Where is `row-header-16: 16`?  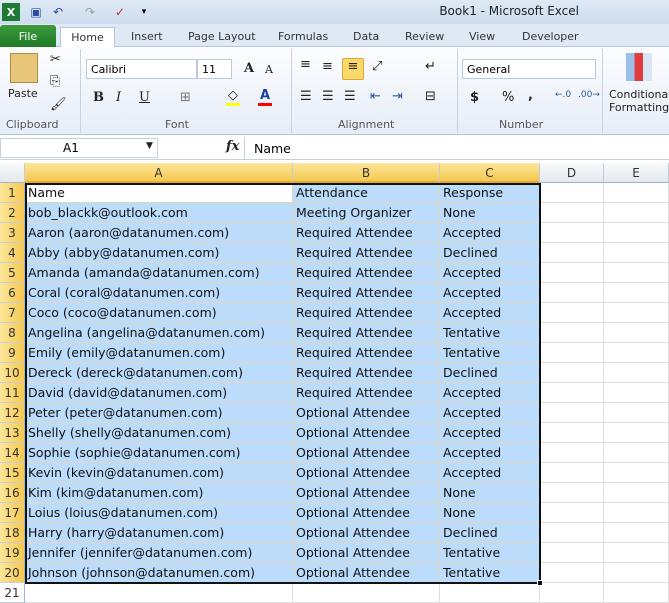 row-header-16: 16 is located at coordinates (12, 493).